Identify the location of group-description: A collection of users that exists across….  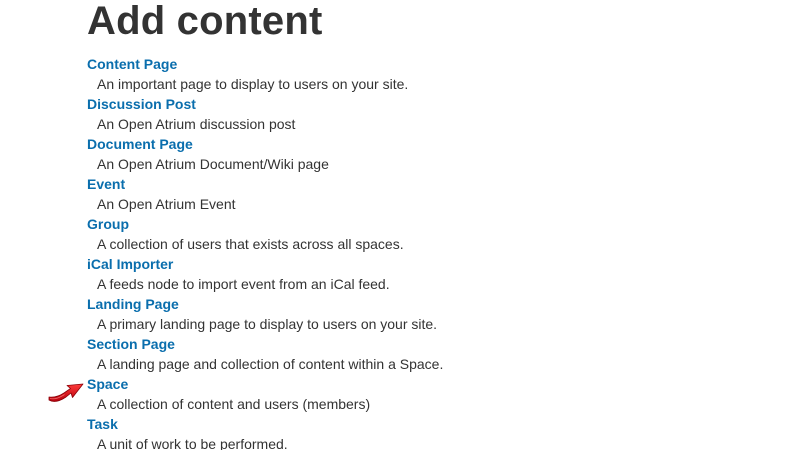
(250, 244).